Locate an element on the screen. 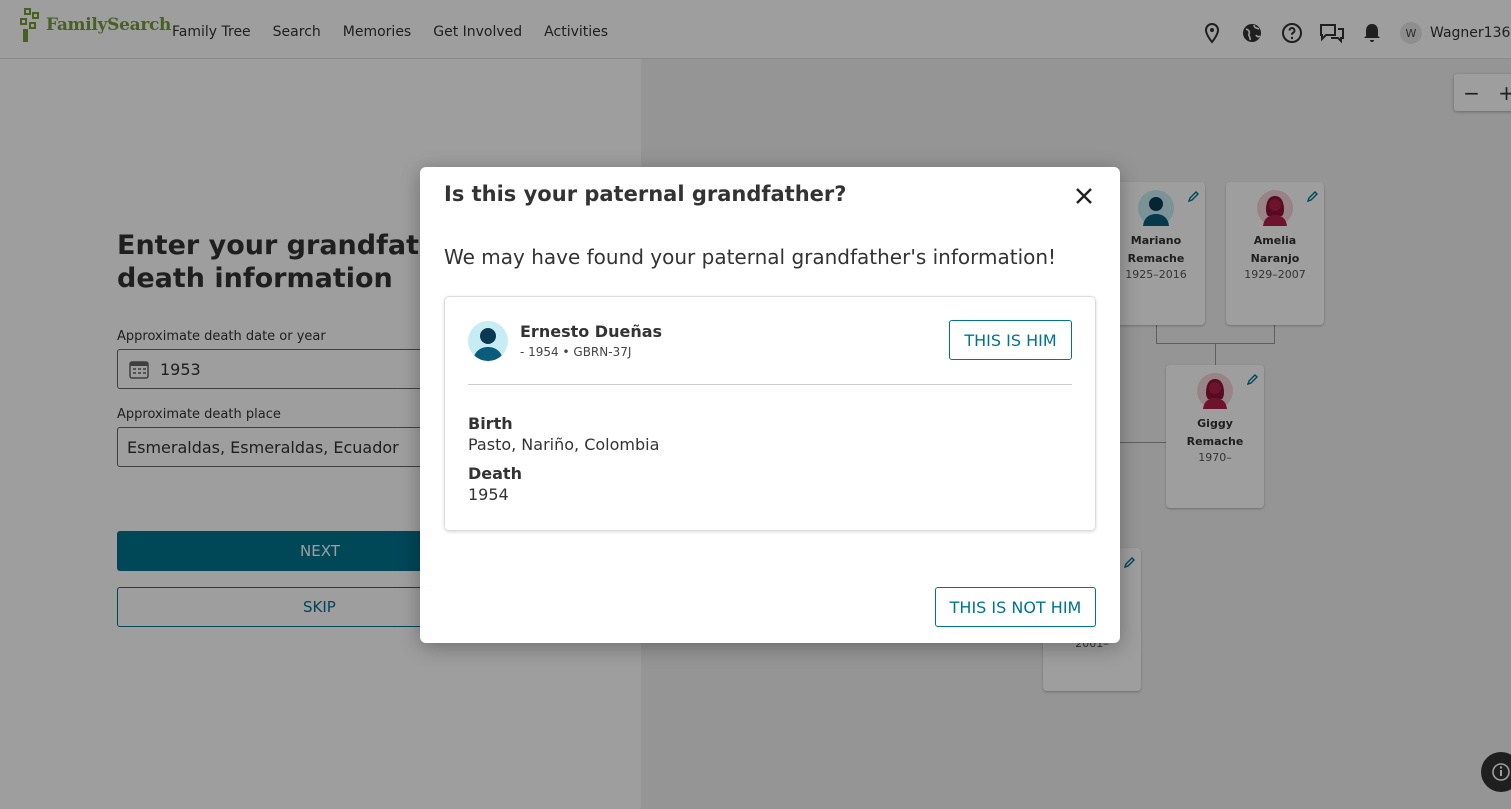 This screenshot has height=809, width=1511. birth-label: Birth is located at coordinates (490, 423).